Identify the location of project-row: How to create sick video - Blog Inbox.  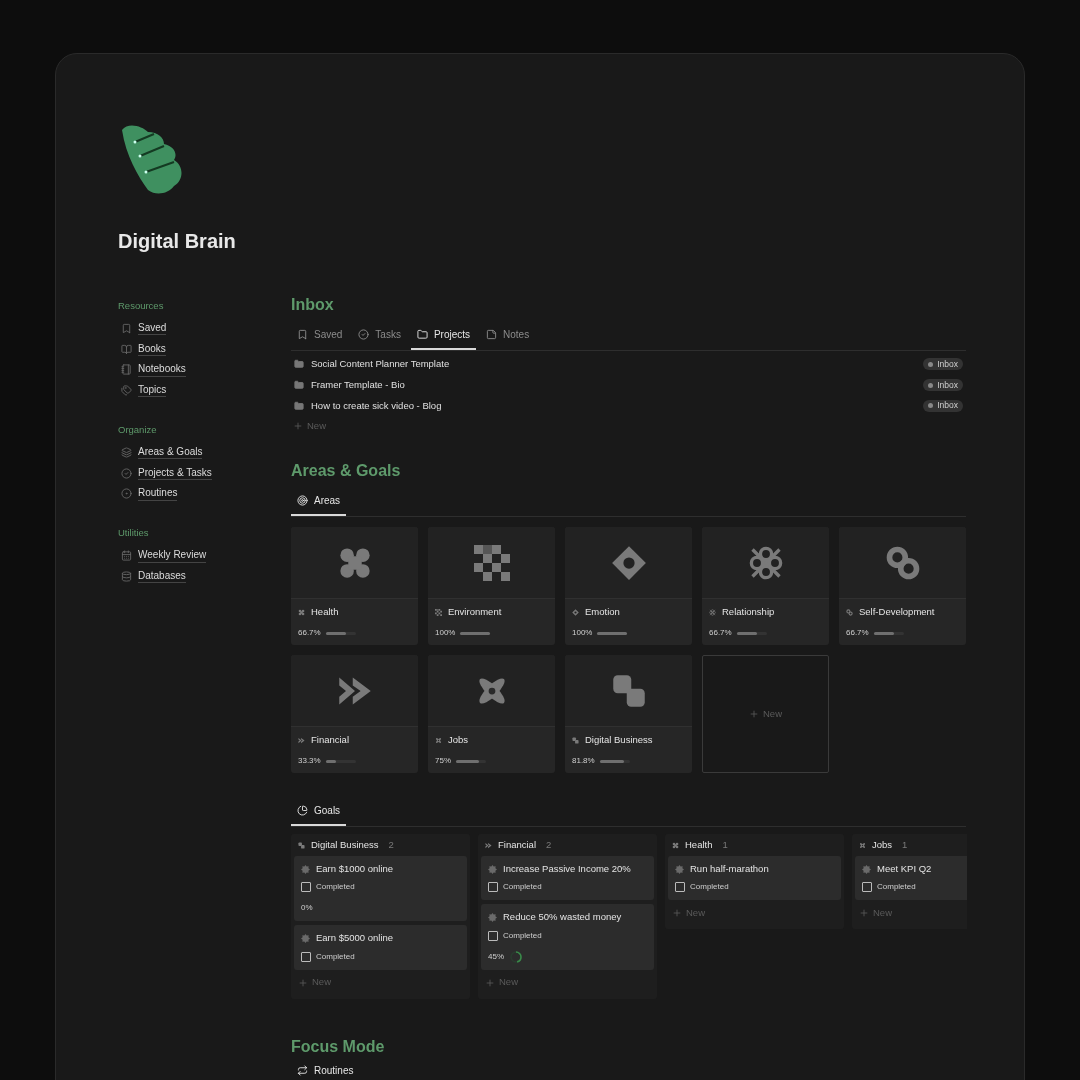
(628, 406).